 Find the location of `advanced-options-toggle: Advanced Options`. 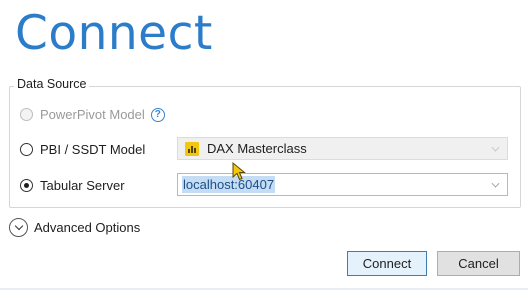

advanced-options-toggle: Advanced Options is located at coordinates (74, 227).